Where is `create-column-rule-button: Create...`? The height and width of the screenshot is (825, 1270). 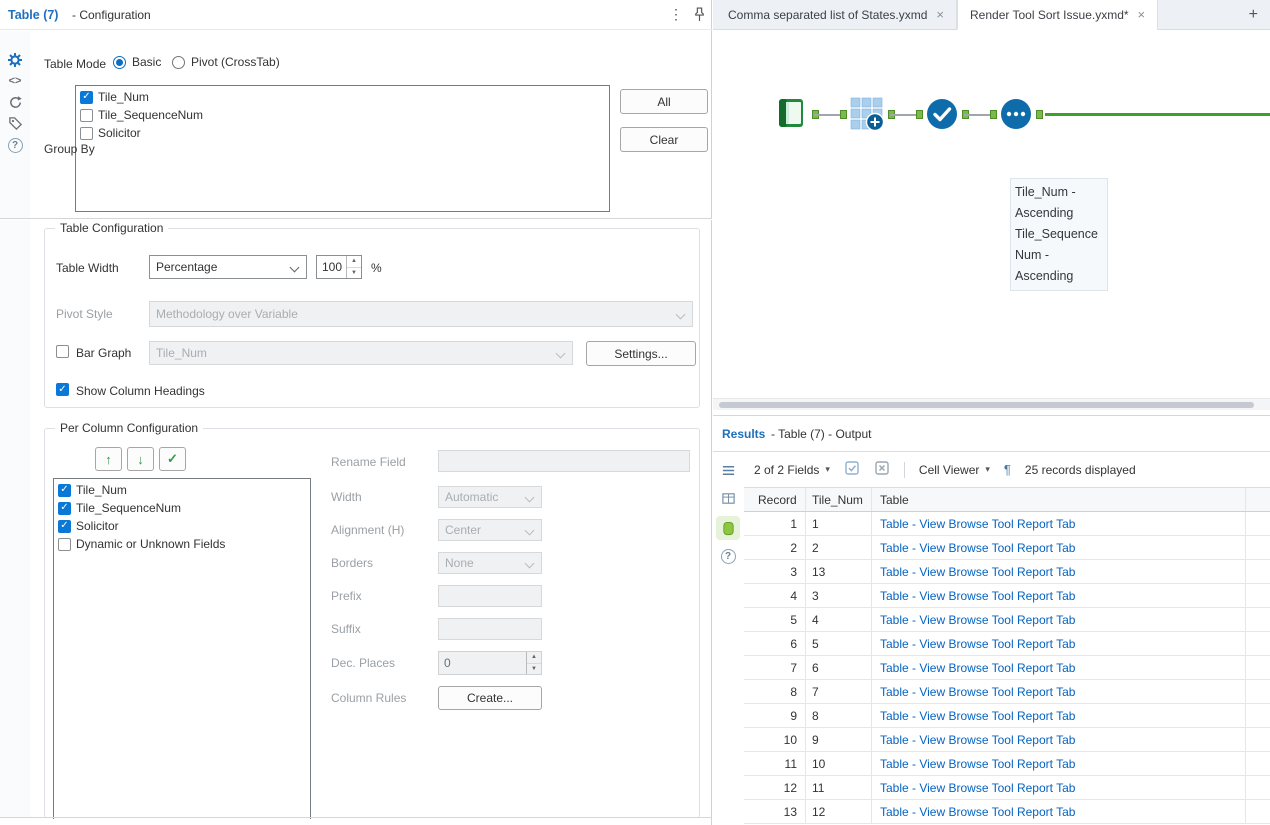
create-column-rule-button: Create... is located at coordinates (490, 698).